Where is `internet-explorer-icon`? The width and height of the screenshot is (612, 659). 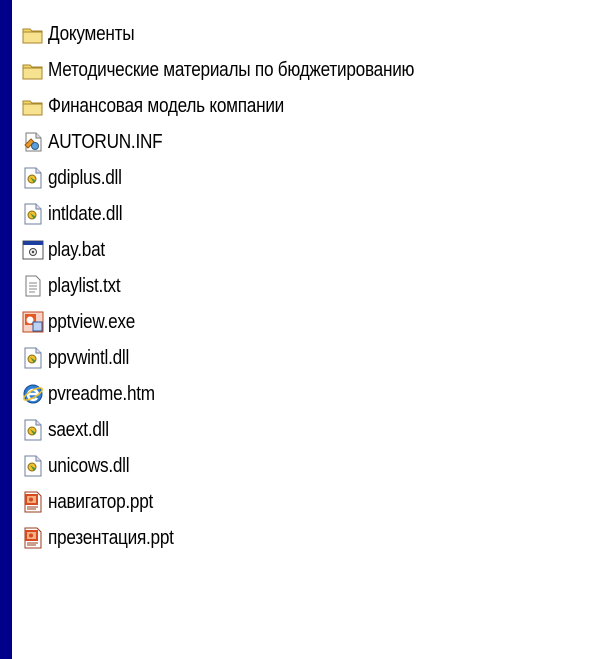
internet-explorer-icon is located at coordinates (33, 394).